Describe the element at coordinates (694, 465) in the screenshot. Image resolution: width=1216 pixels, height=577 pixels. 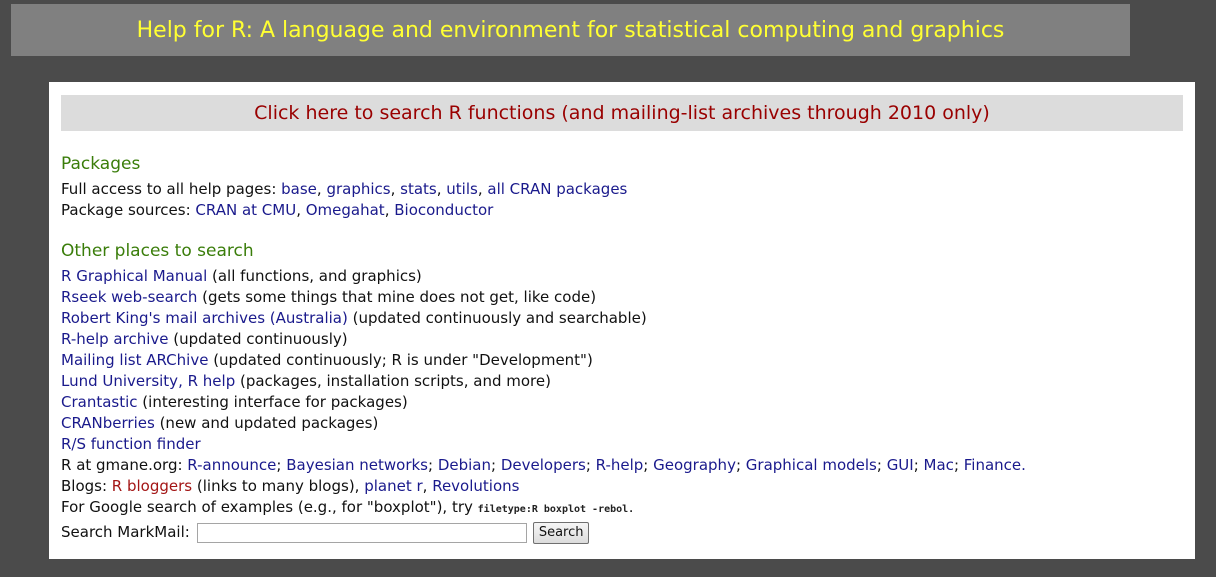
I see `link-gmane-geography: Geography` at that location.